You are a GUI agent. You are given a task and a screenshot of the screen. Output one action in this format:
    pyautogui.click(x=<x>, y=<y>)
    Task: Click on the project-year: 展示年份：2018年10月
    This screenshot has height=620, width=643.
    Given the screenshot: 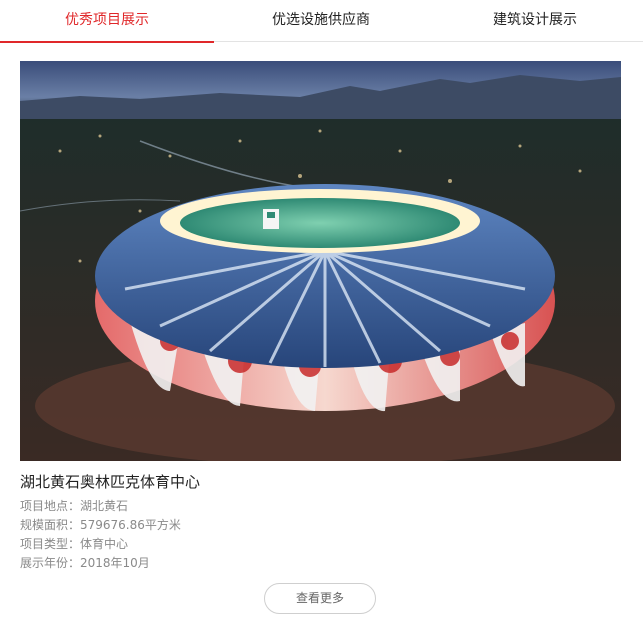 What is the action you would take?
    pyautogui.click(x=85, y=563)
    